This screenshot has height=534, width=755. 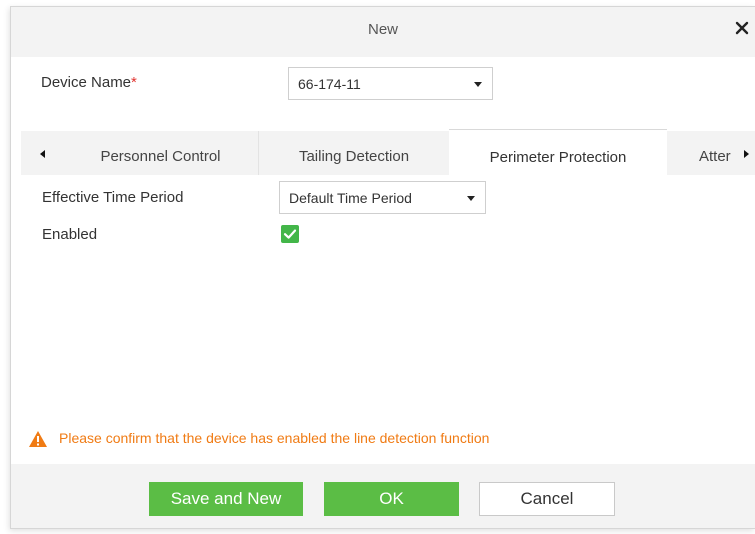 What do you see at coordinates (746, 154) in the screenshot?
I see `tab-scroll-right-icon` at bounding box center [746, 154].